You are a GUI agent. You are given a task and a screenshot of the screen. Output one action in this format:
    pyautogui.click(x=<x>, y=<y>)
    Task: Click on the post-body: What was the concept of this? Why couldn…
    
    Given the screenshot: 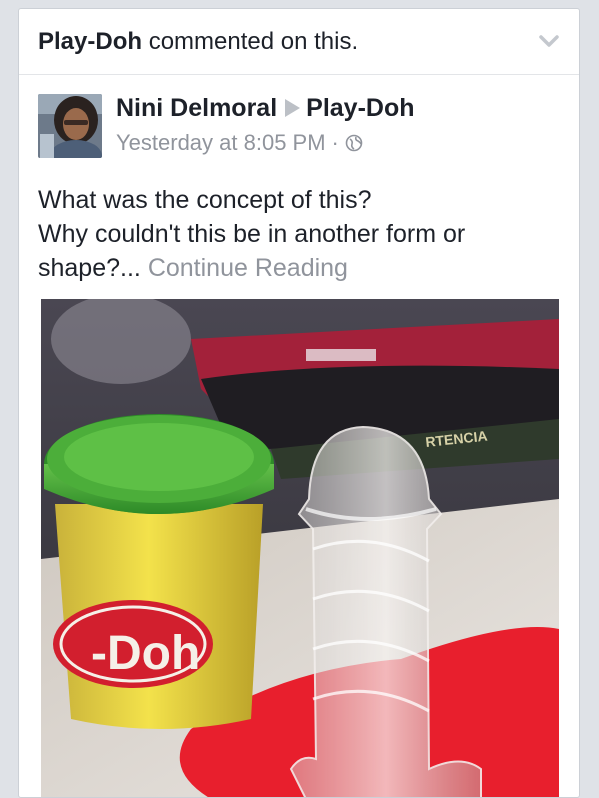 What is the action you would take?
    pyautogui.click(x=303, y=234)
    